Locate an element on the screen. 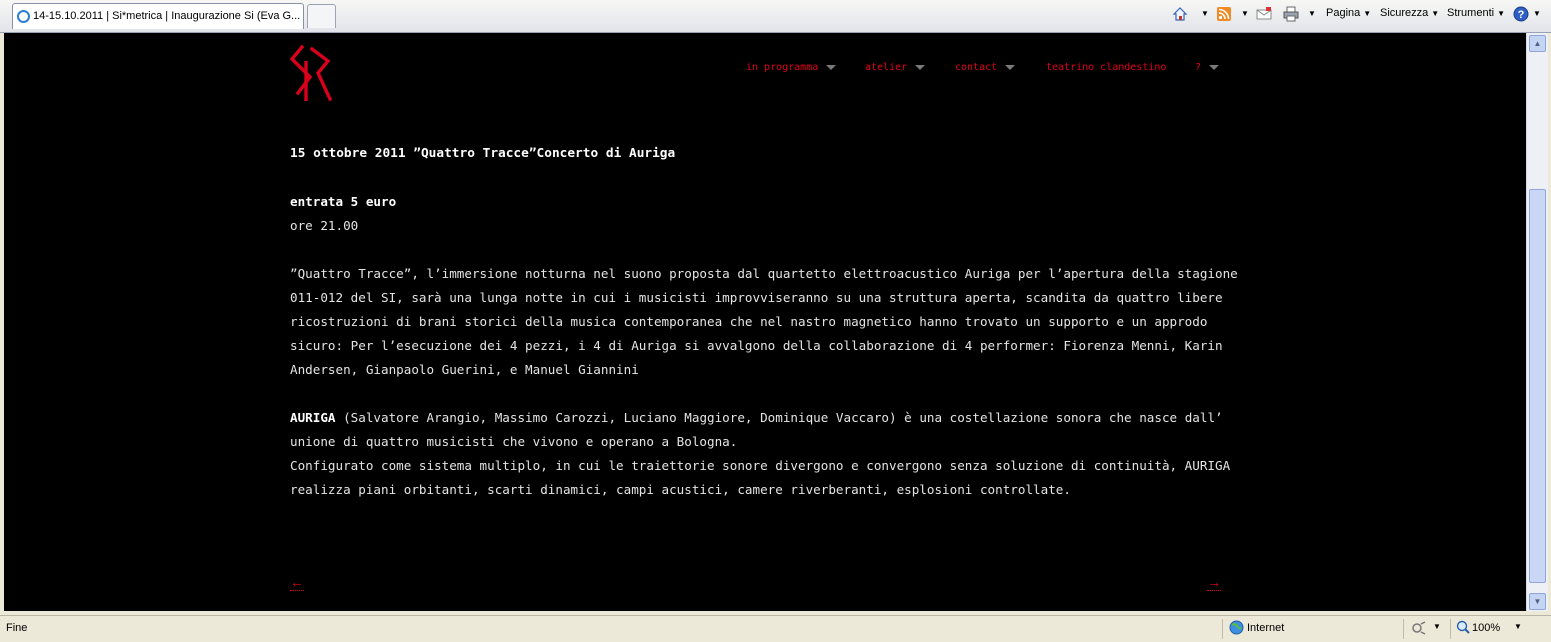 The width and height of the screenshot is (1551, 642). sicurezza-label: Sicurezza is located at coordinates (1404, 13).